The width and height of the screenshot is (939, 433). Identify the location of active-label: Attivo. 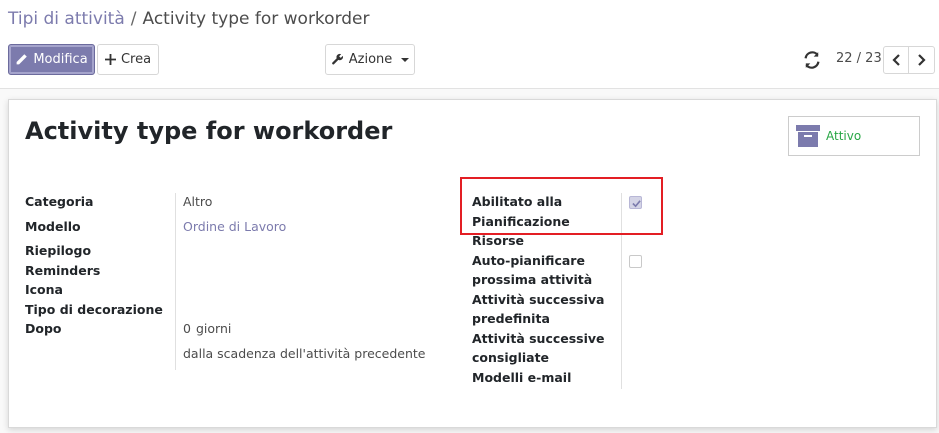
(844, 136).